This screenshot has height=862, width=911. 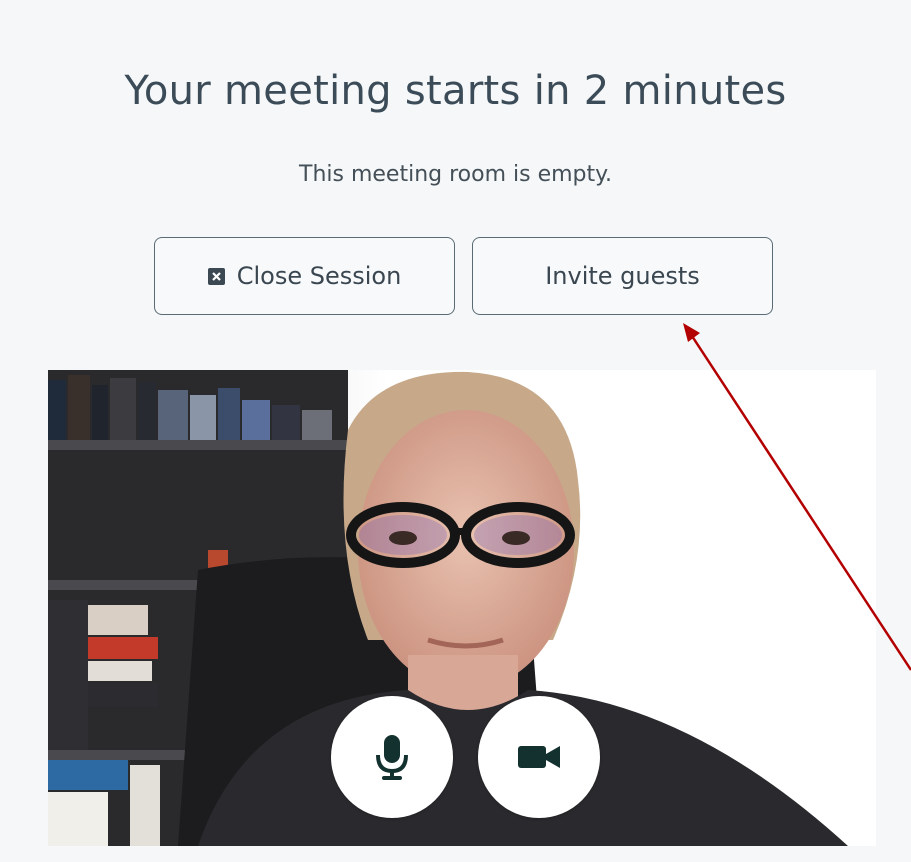 I want to click on invite-guests-button: Invite guests, so click(x=622, y=276).